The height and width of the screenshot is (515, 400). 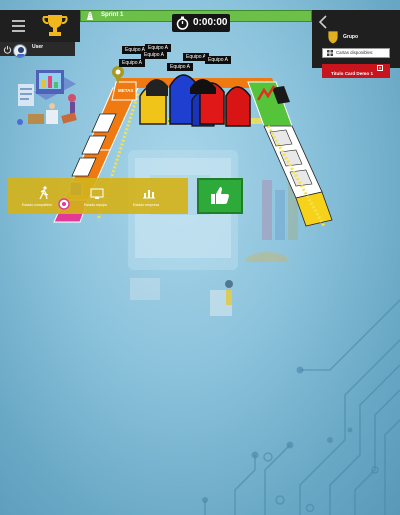 I want to click on available-cards-label: Cartas disponibles:, so click(x=355, y=52).